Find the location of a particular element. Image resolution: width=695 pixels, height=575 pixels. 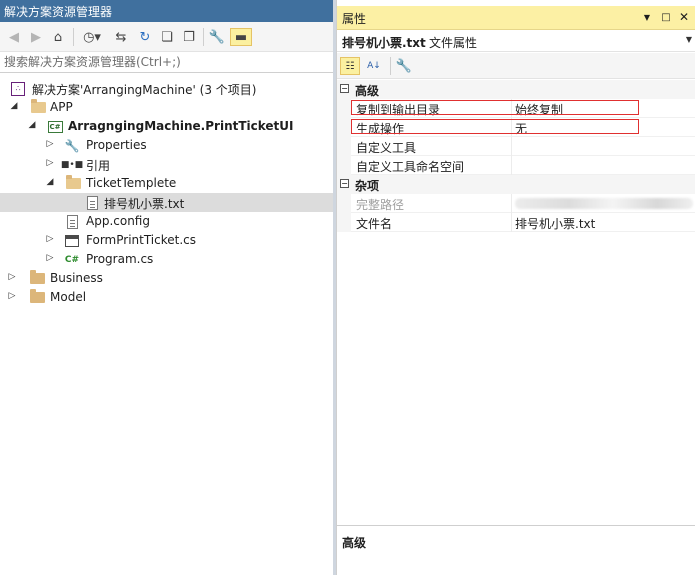

object-name: 排号机小票.txt is located at coordinates (384, 43).